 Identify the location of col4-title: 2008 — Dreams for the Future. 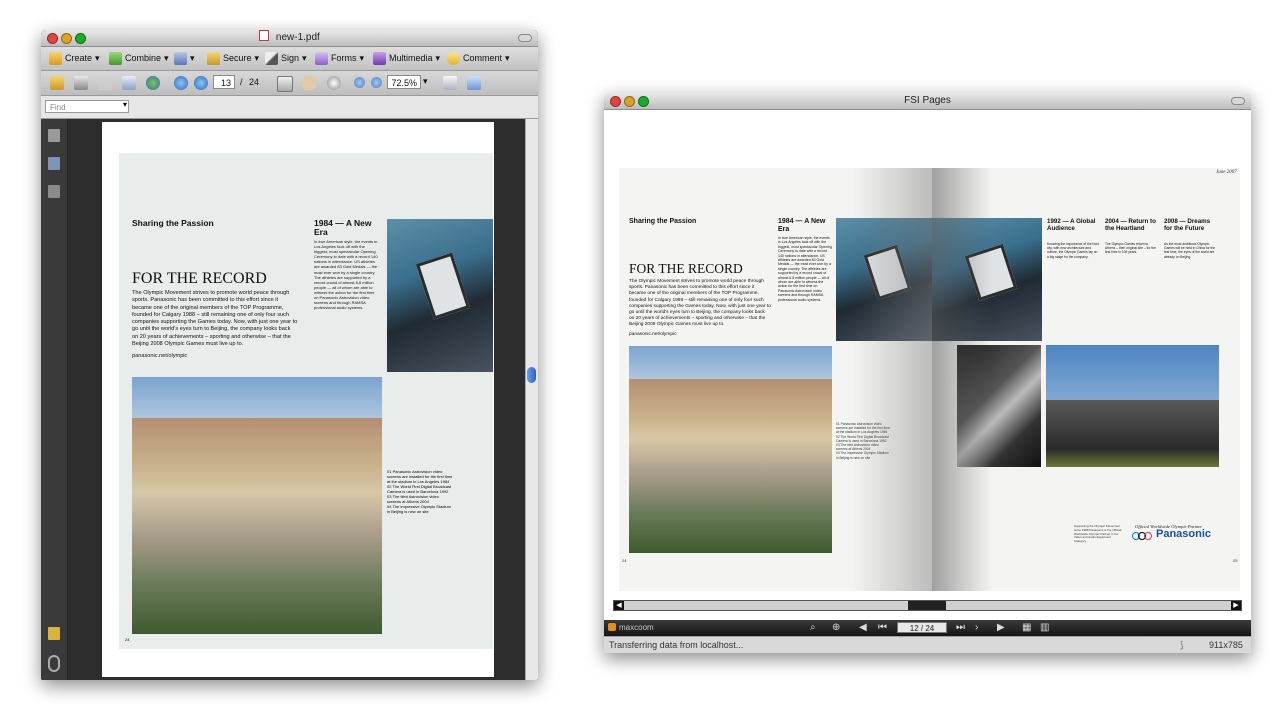
(1187, 225).